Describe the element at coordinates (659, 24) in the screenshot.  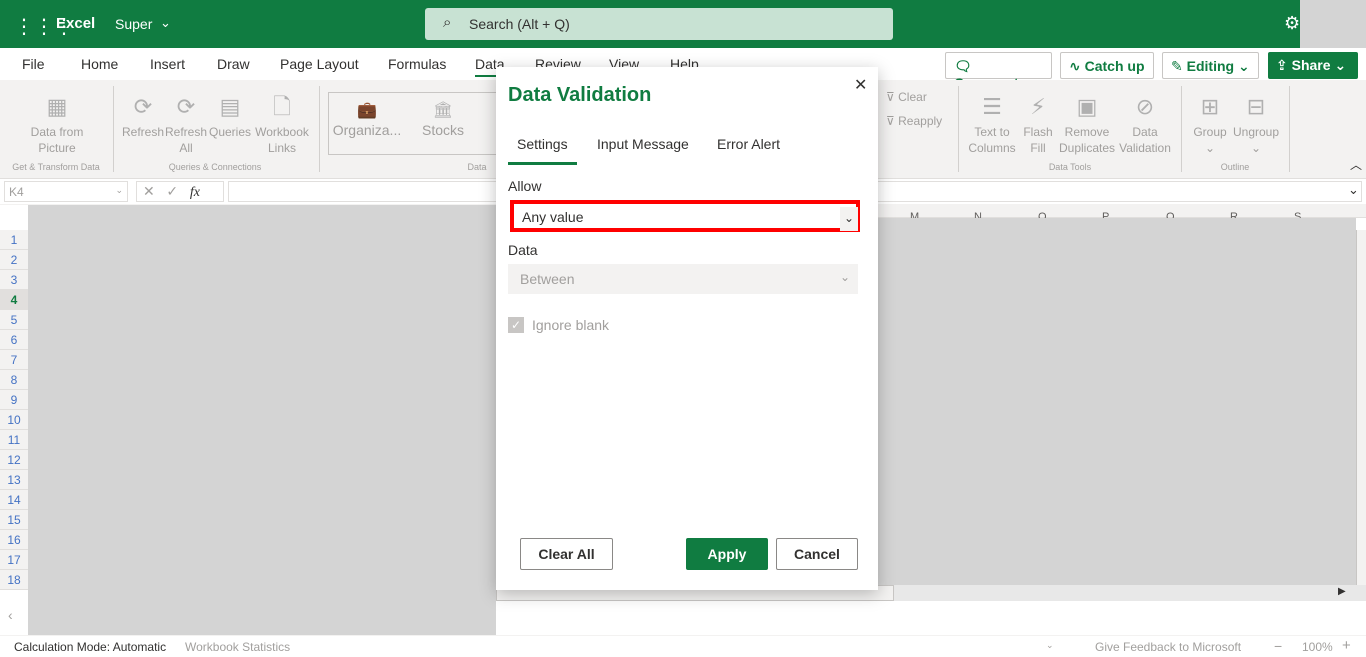
I see `search-input: ⌕ Search (Alt + Q)` at that location.